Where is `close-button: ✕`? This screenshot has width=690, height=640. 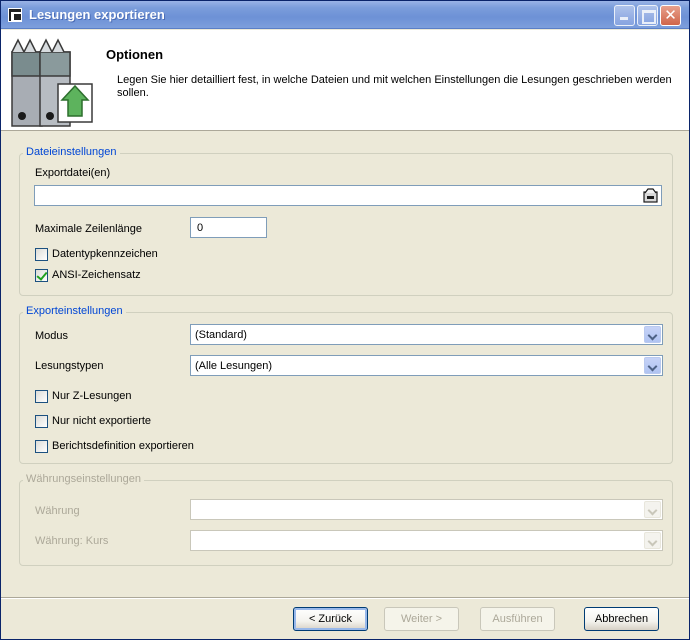 close-button: ✕ is located at coordinates (670, 15).